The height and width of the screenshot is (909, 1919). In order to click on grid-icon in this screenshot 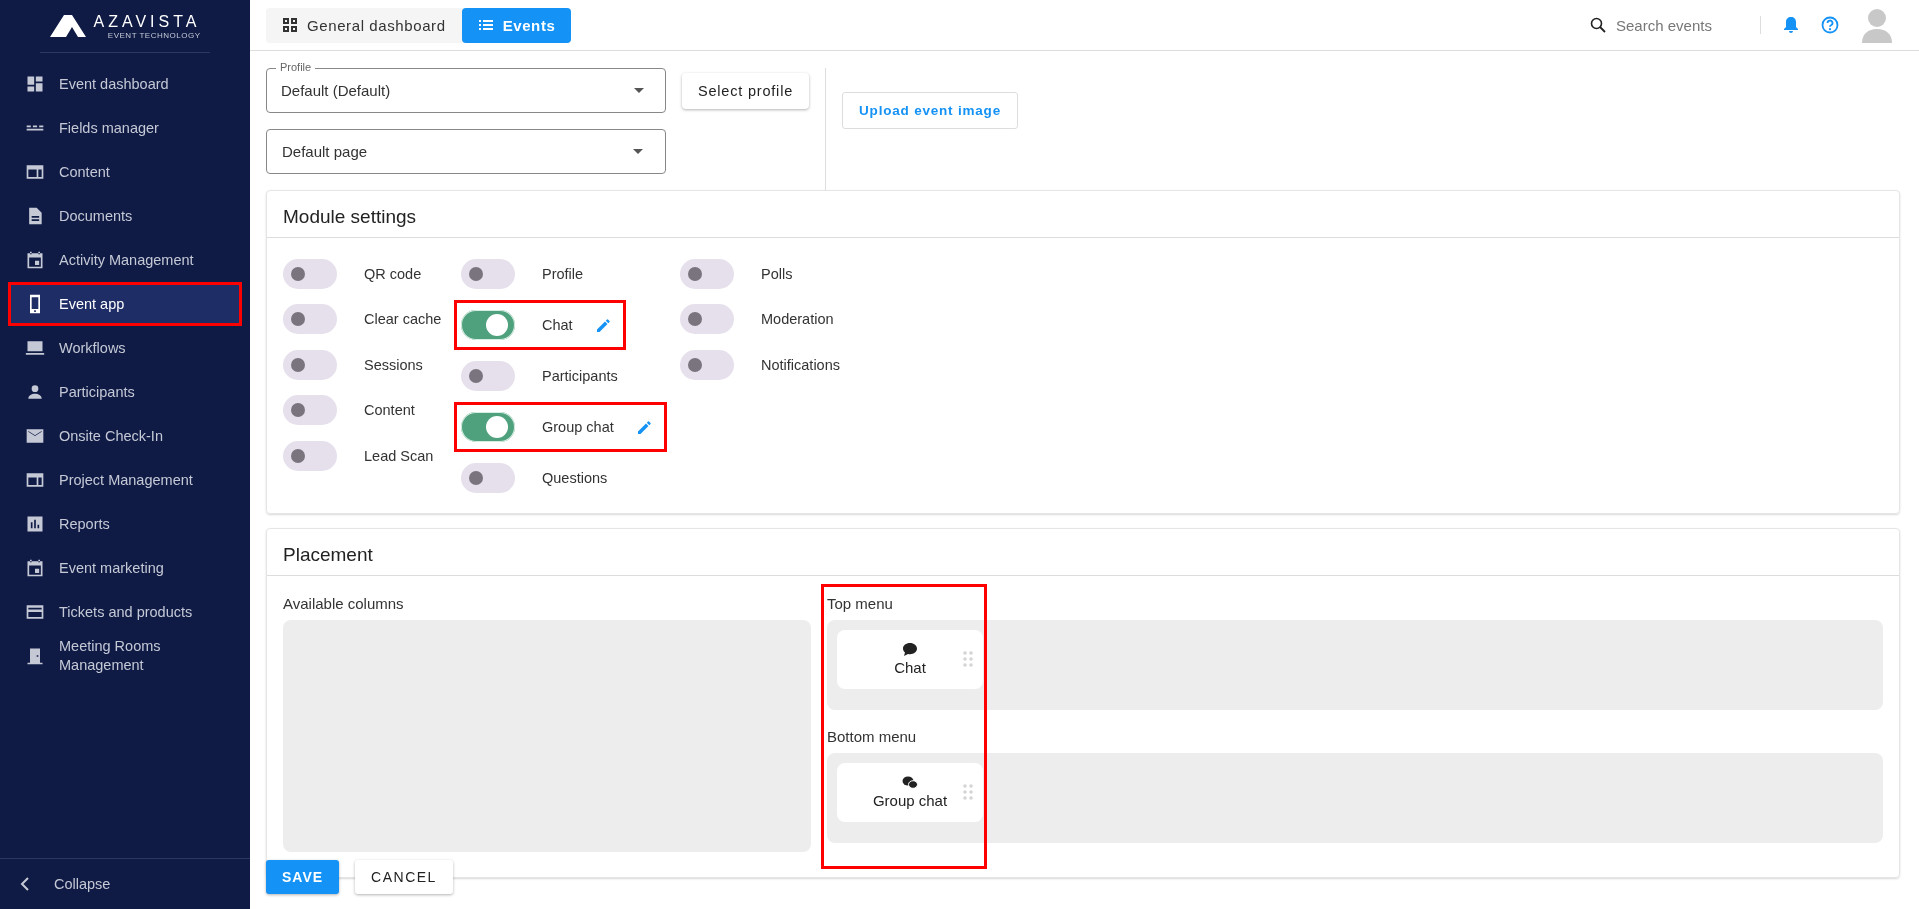, I will do `click(290, 25)`.